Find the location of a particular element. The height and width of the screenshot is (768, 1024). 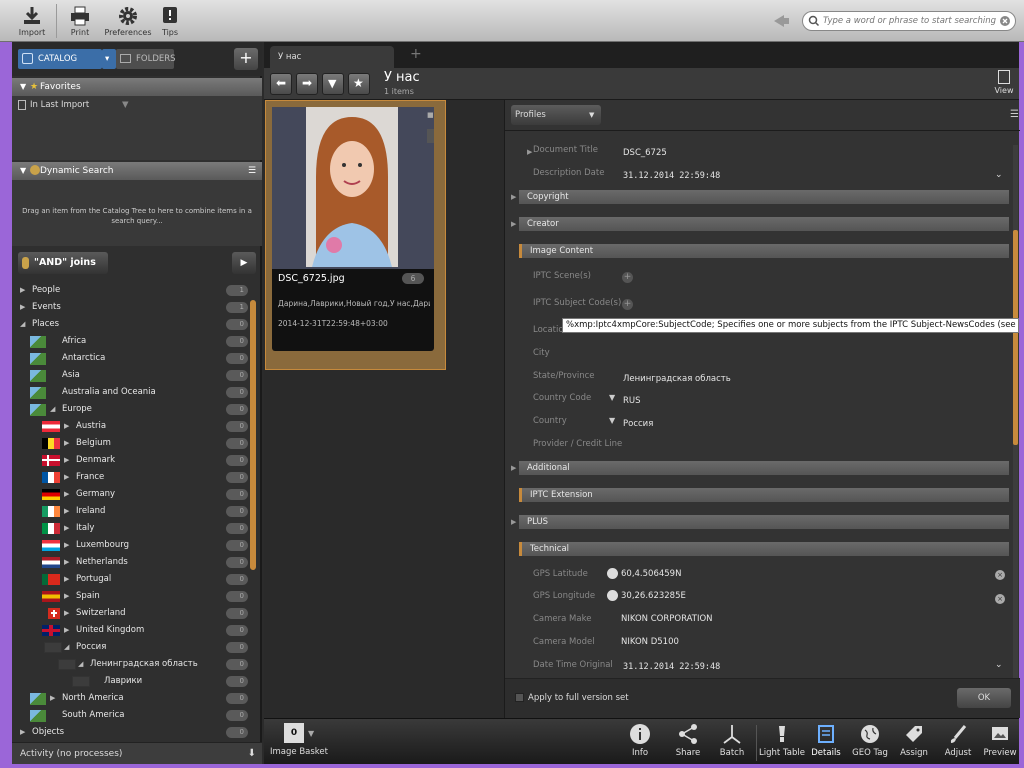

apply-full-checkbox is located at coordinates (519, 697).